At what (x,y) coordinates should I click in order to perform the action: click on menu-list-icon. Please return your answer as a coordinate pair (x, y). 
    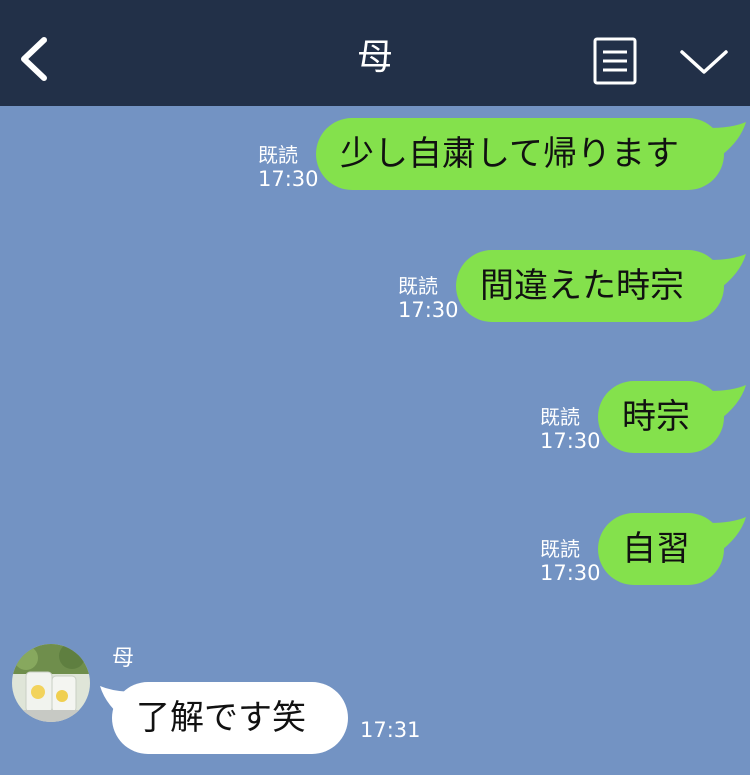
    Looking at the image, I should click on (615, 61).